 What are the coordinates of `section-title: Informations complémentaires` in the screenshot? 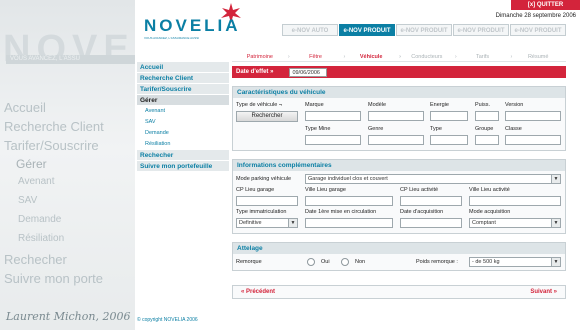 It's located at (399, 165).